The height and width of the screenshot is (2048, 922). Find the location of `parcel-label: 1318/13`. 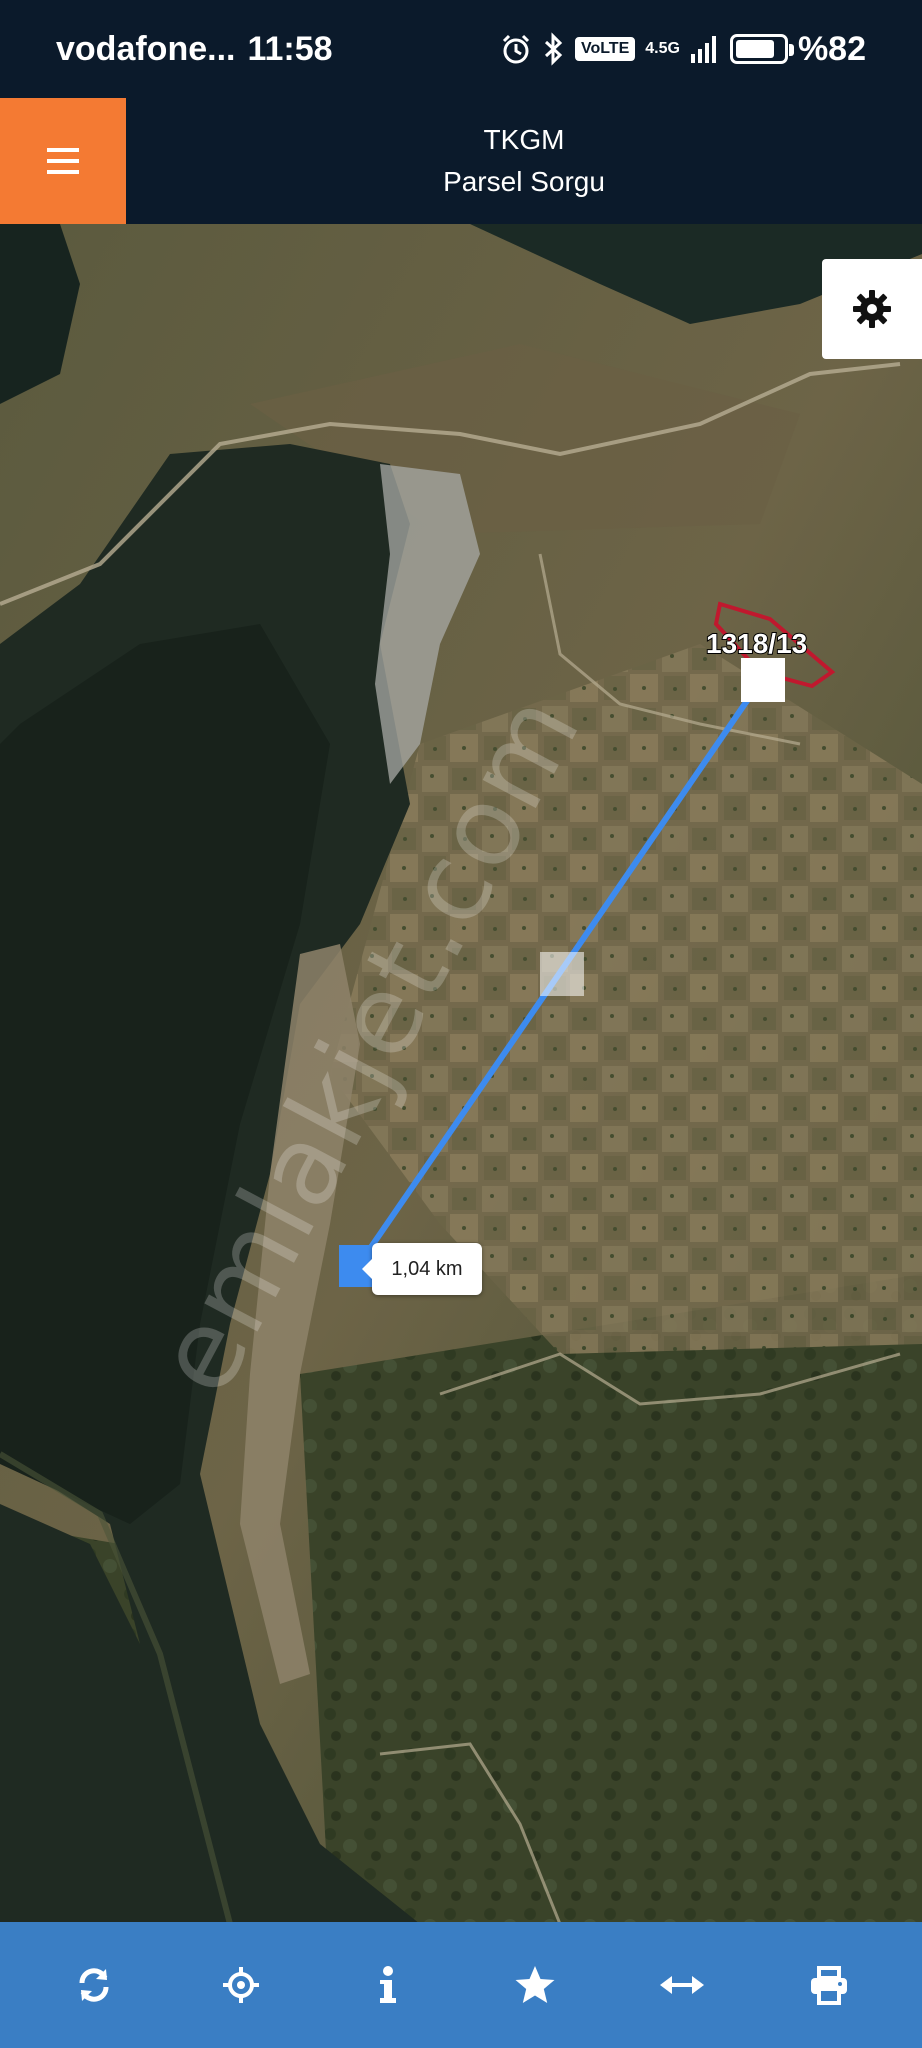

parcel-label: 1318/13 is located at coordinates (756, 643).